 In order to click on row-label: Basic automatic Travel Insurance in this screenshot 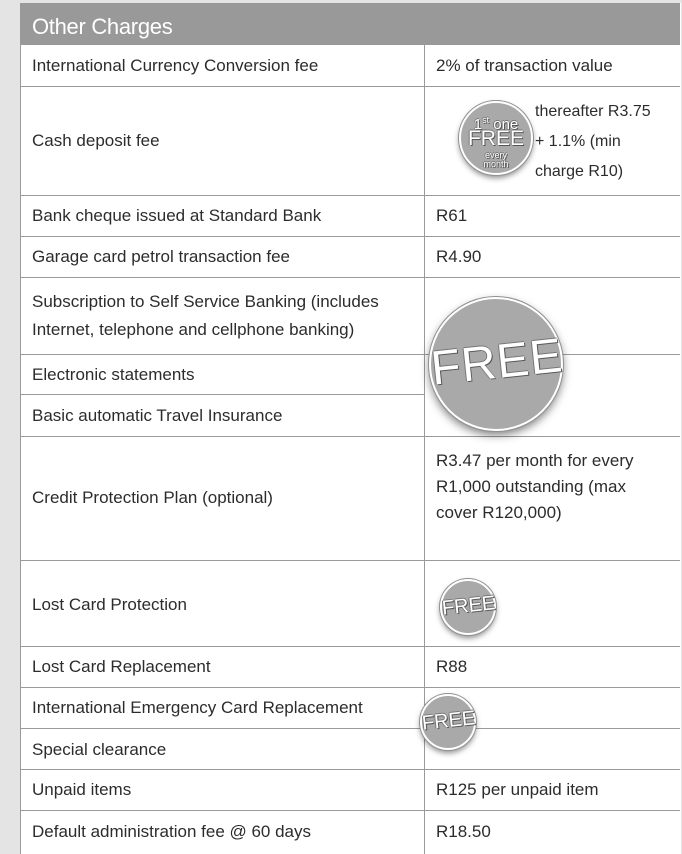, I will do `click(157, 415)`.